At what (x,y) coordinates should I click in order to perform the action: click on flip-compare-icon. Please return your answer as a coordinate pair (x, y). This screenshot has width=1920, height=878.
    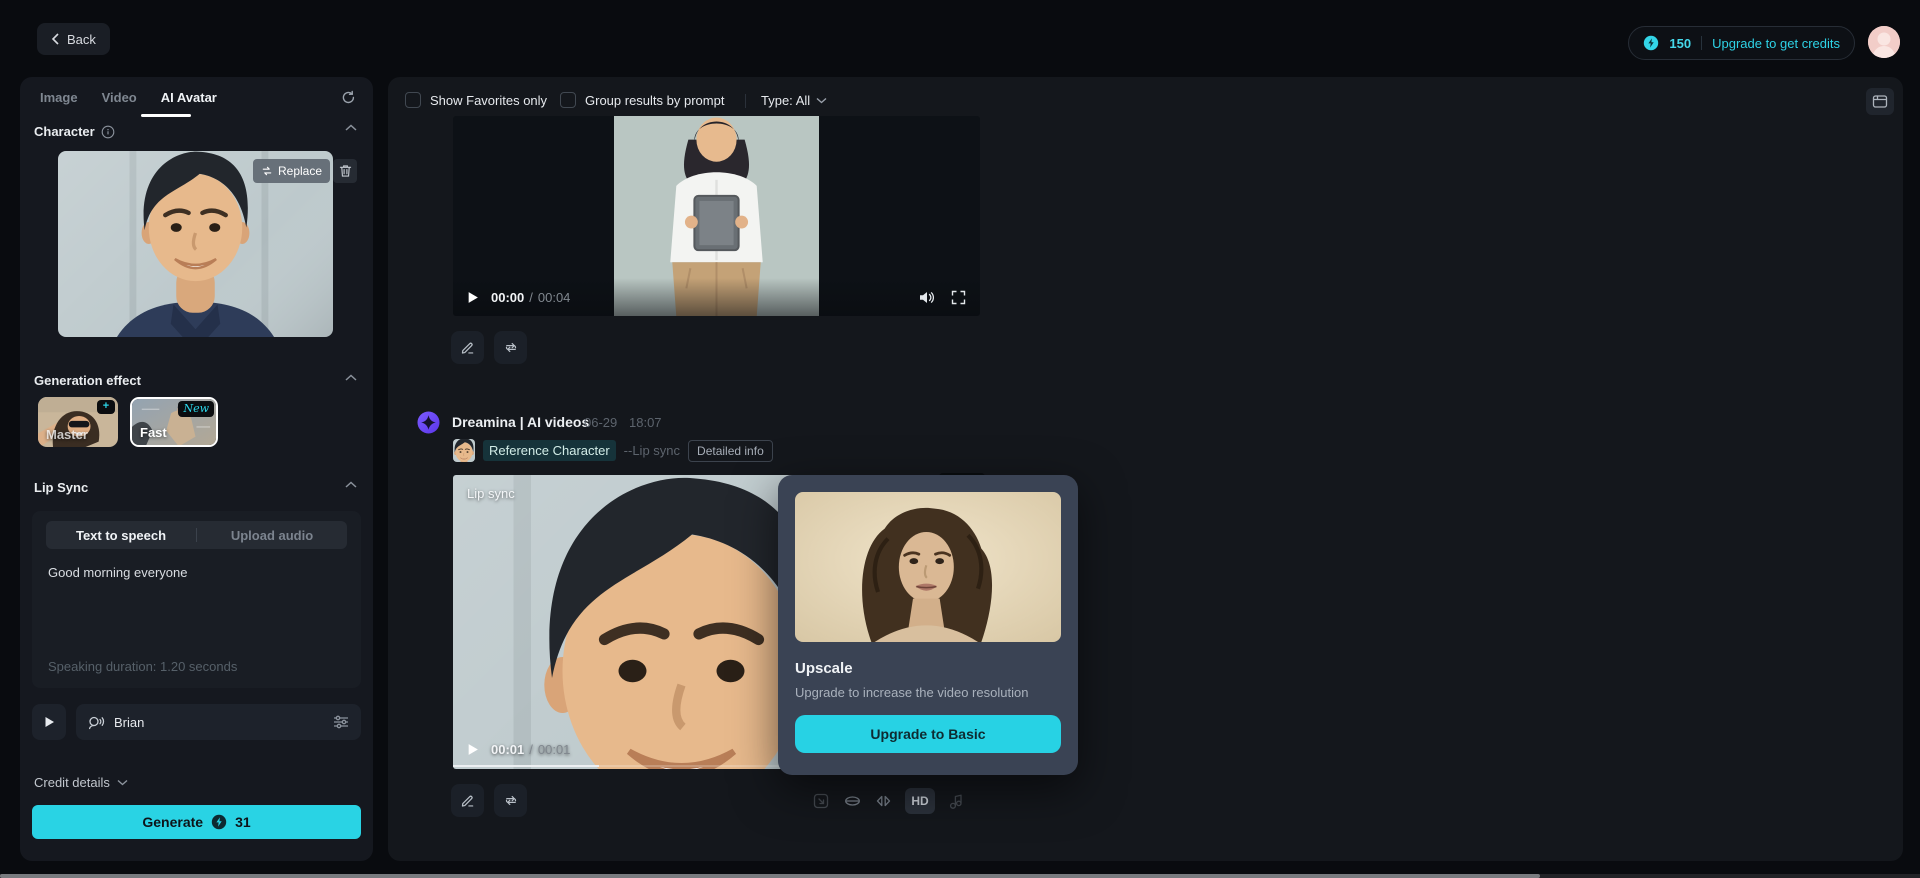
    Looking at the image, I should click on (883, 801).